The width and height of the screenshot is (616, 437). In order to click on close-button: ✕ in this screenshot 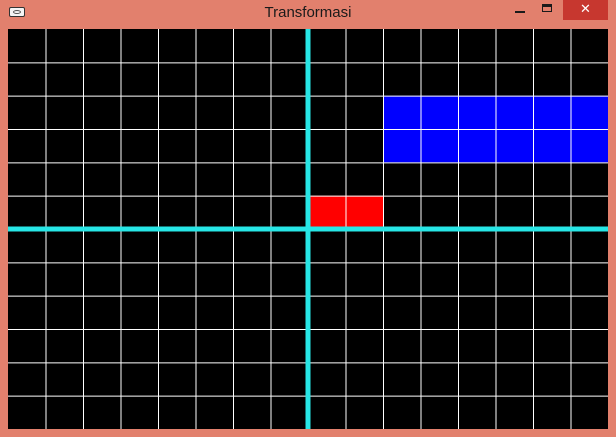, I will do `click(585, 10)`.